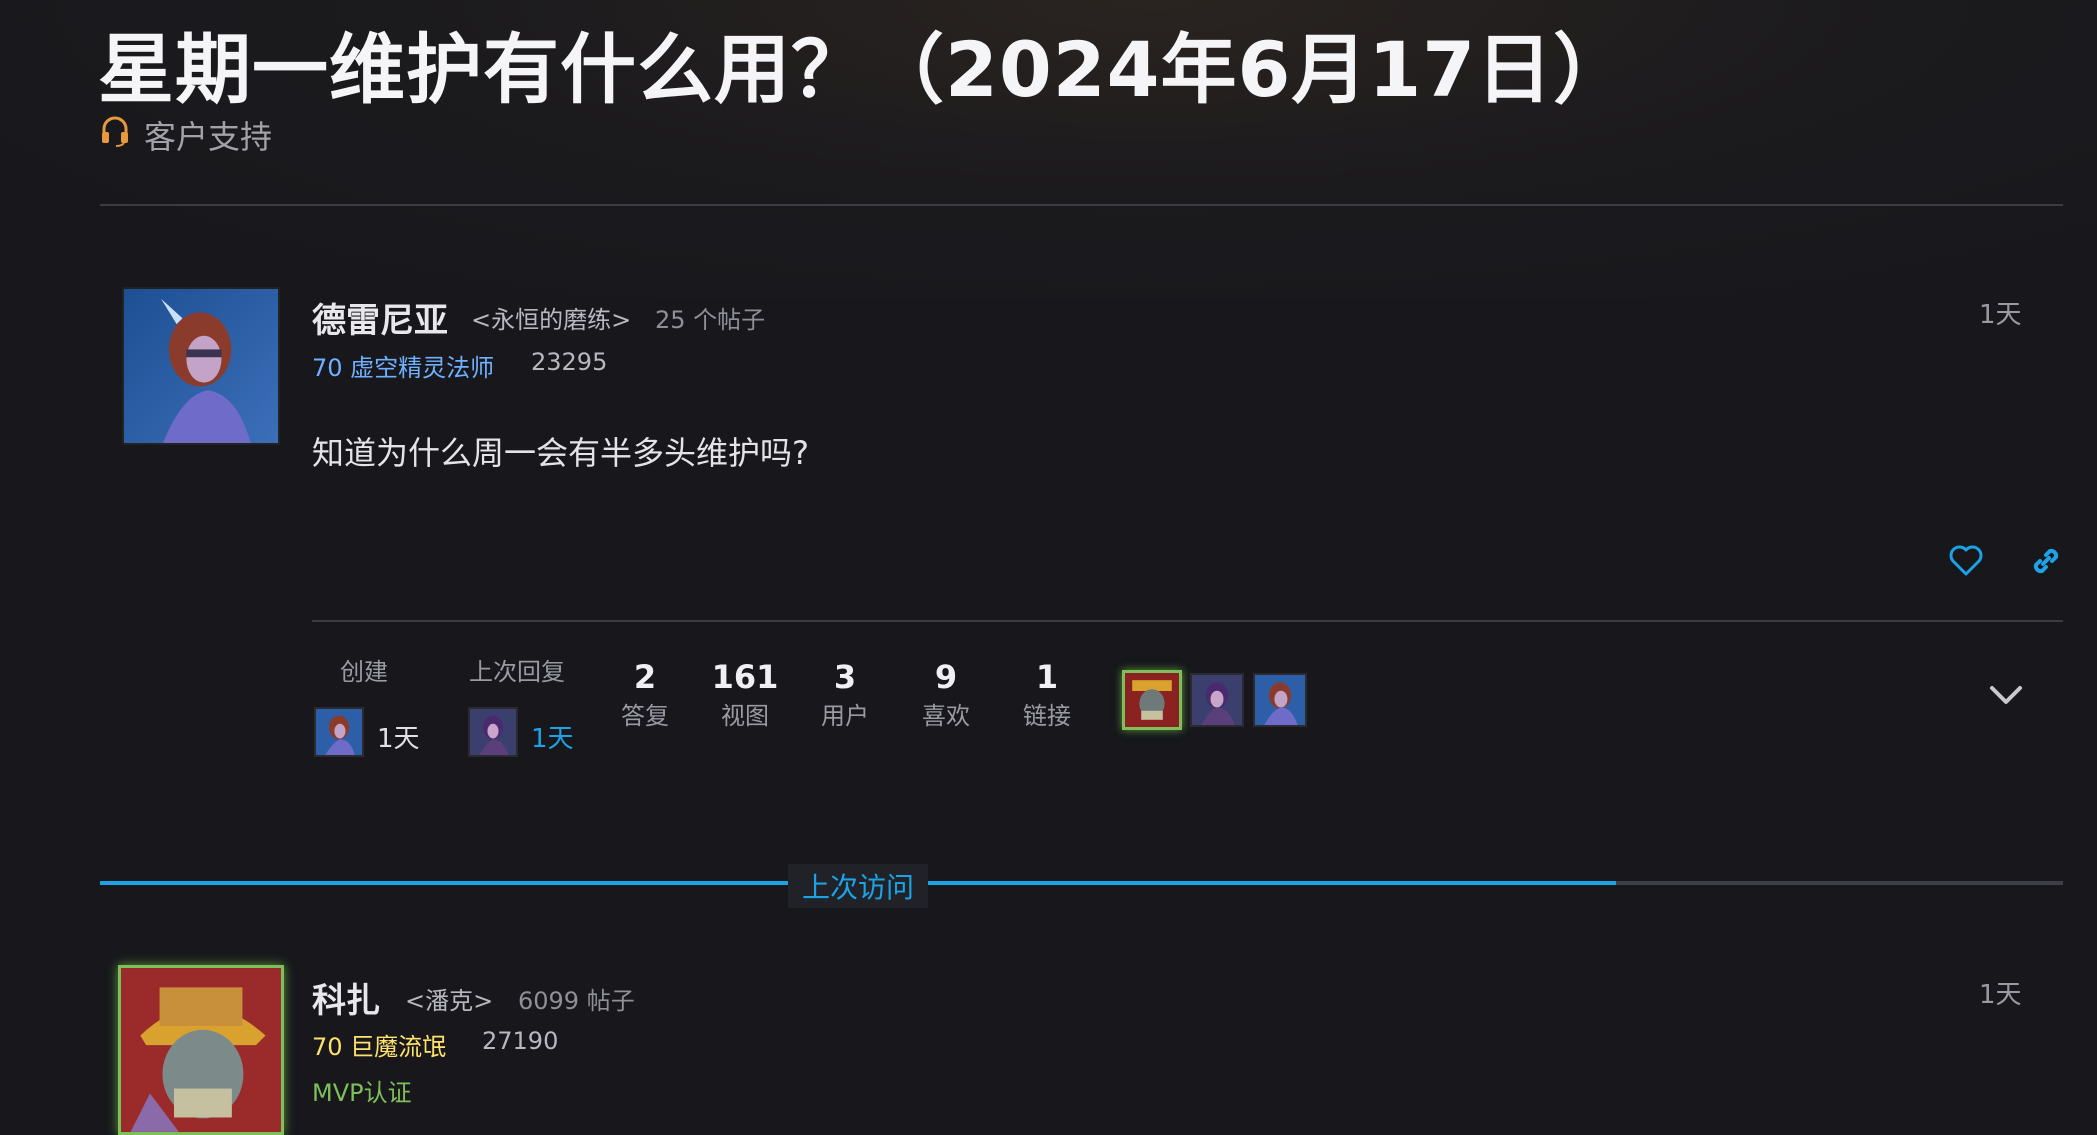 The image size is (2097, 1135). What do you see at coordinates (449, 1001) in the screenshot?
I see `guild-name: <潘克>` at bounding box center [449, 1001].